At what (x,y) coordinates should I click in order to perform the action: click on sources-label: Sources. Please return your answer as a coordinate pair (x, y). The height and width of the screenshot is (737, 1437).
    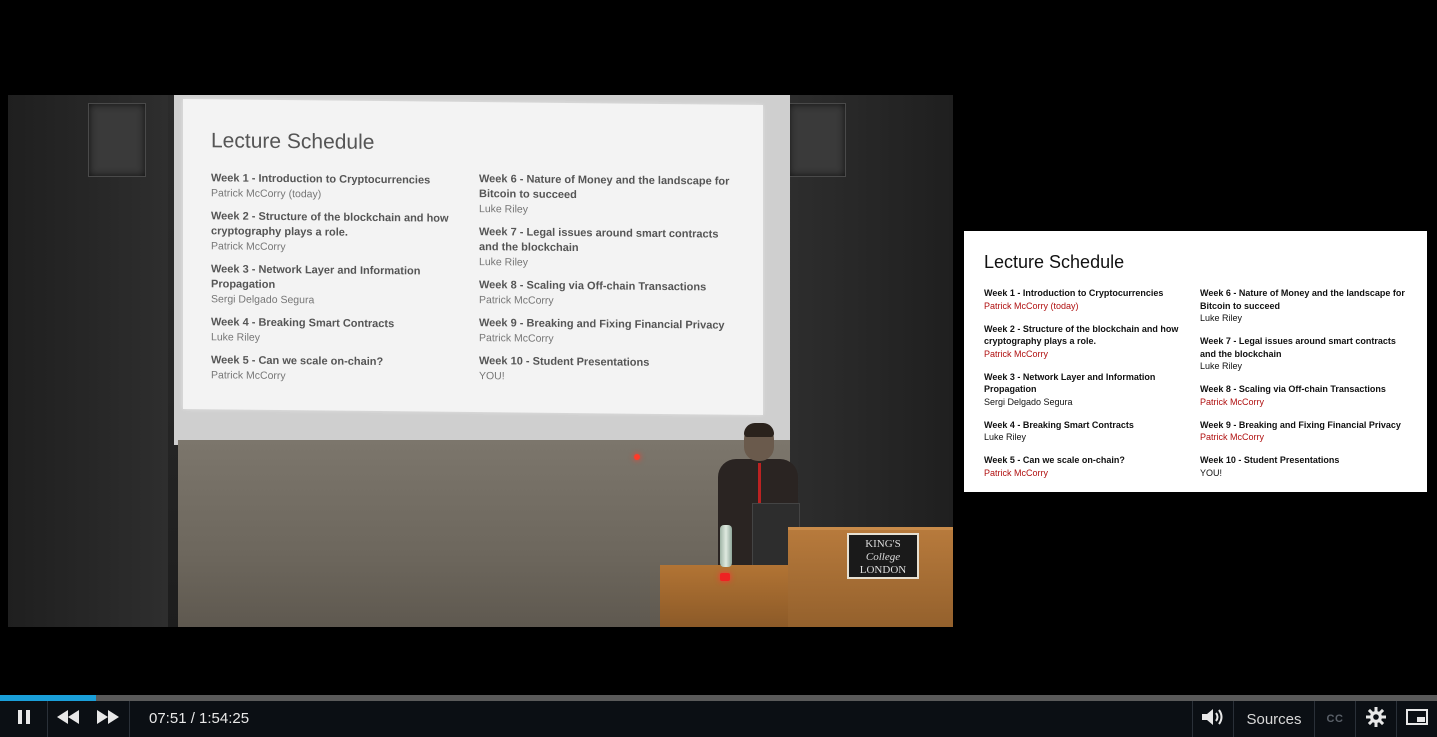
    Looking at the image, I should click on (1274, 719).